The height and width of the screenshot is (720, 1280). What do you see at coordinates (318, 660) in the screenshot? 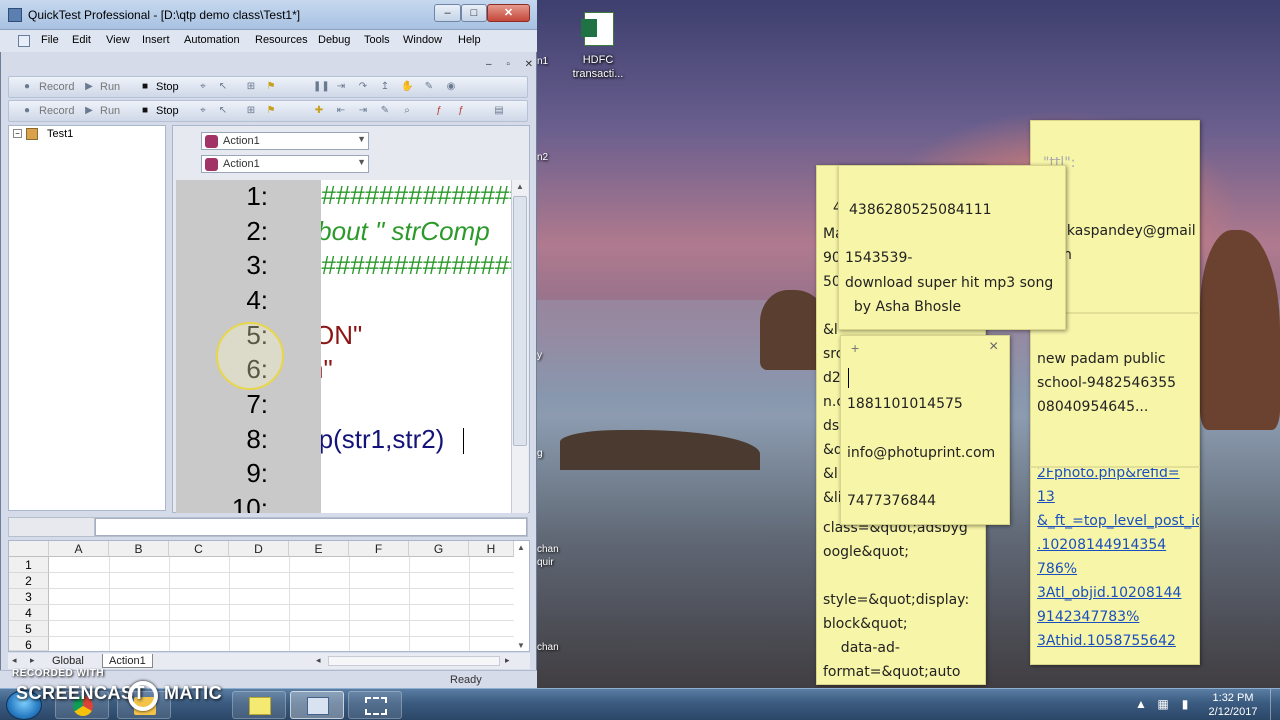
I see `hscroll-left-icon: ◂` at bounding box center [318, 660].